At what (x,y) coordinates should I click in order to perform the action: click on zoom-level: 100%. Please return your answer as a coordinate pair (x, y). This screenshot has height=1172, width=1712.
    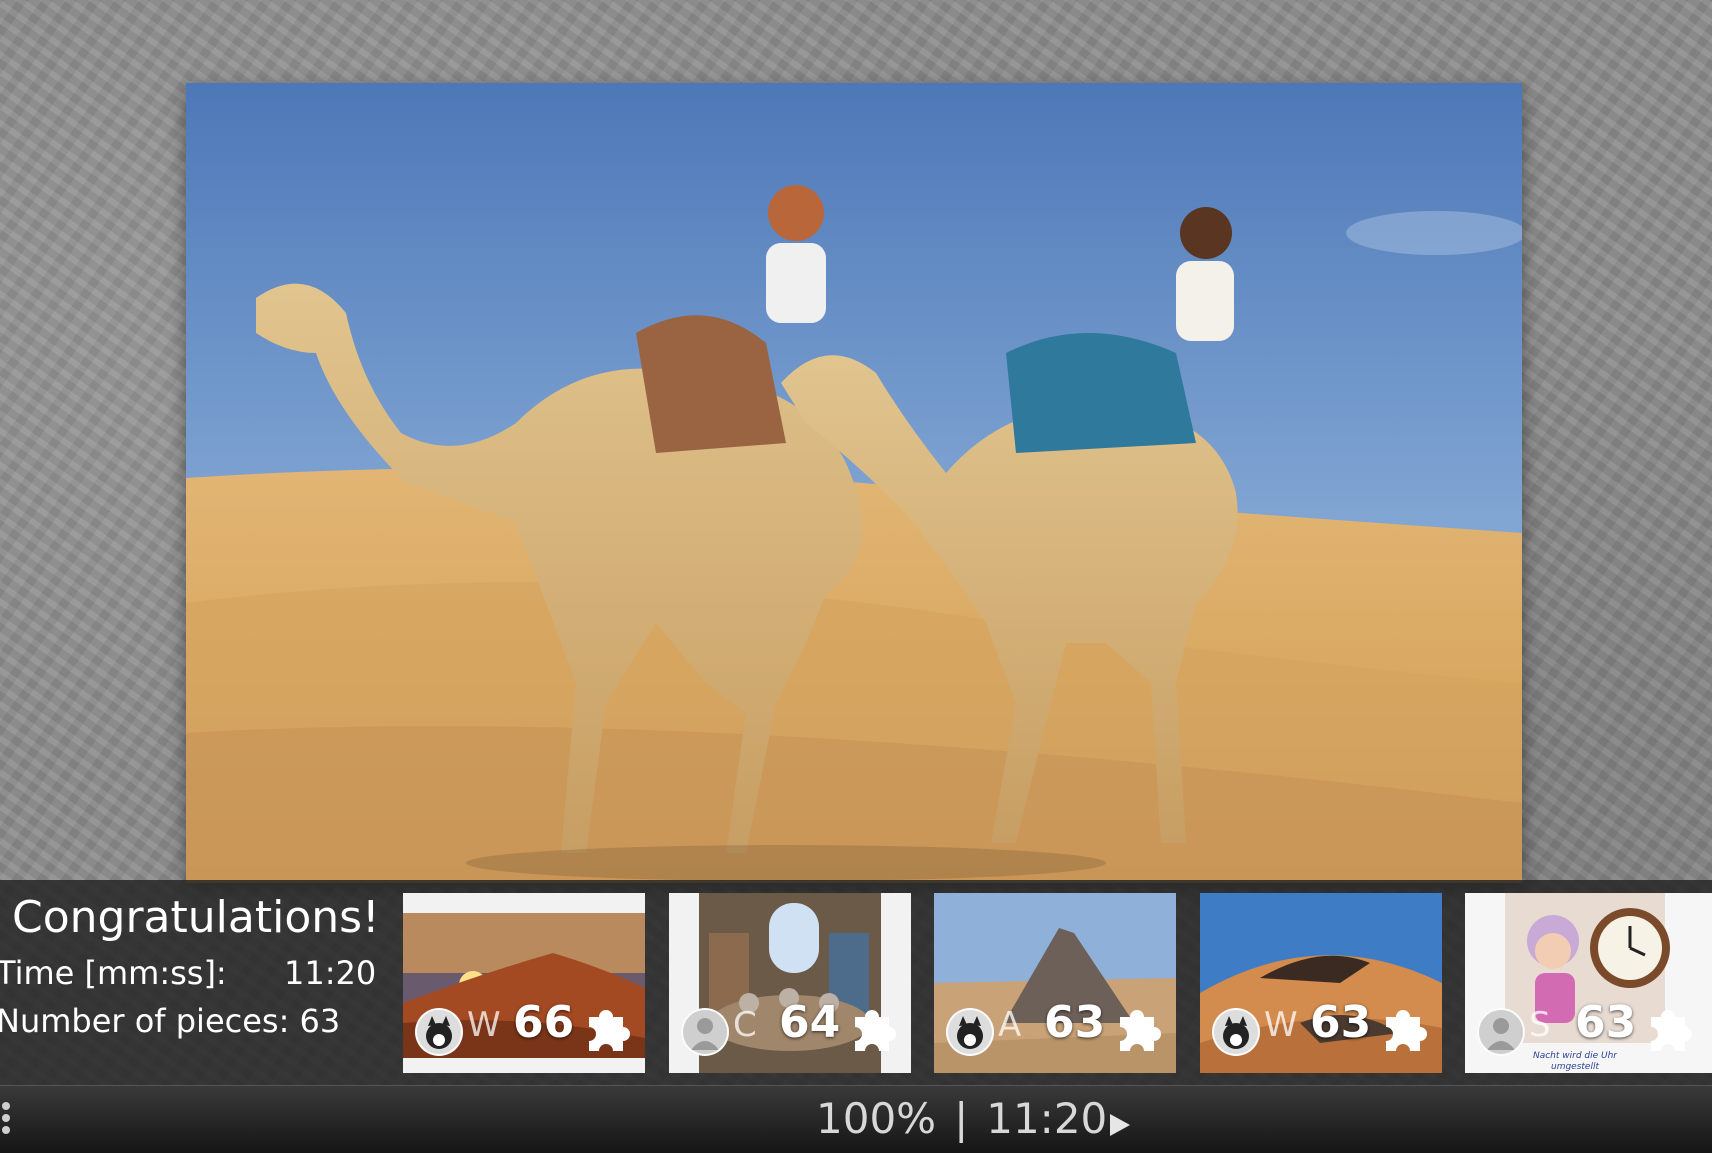
    Looking at the image, I should click on (876, 1118).